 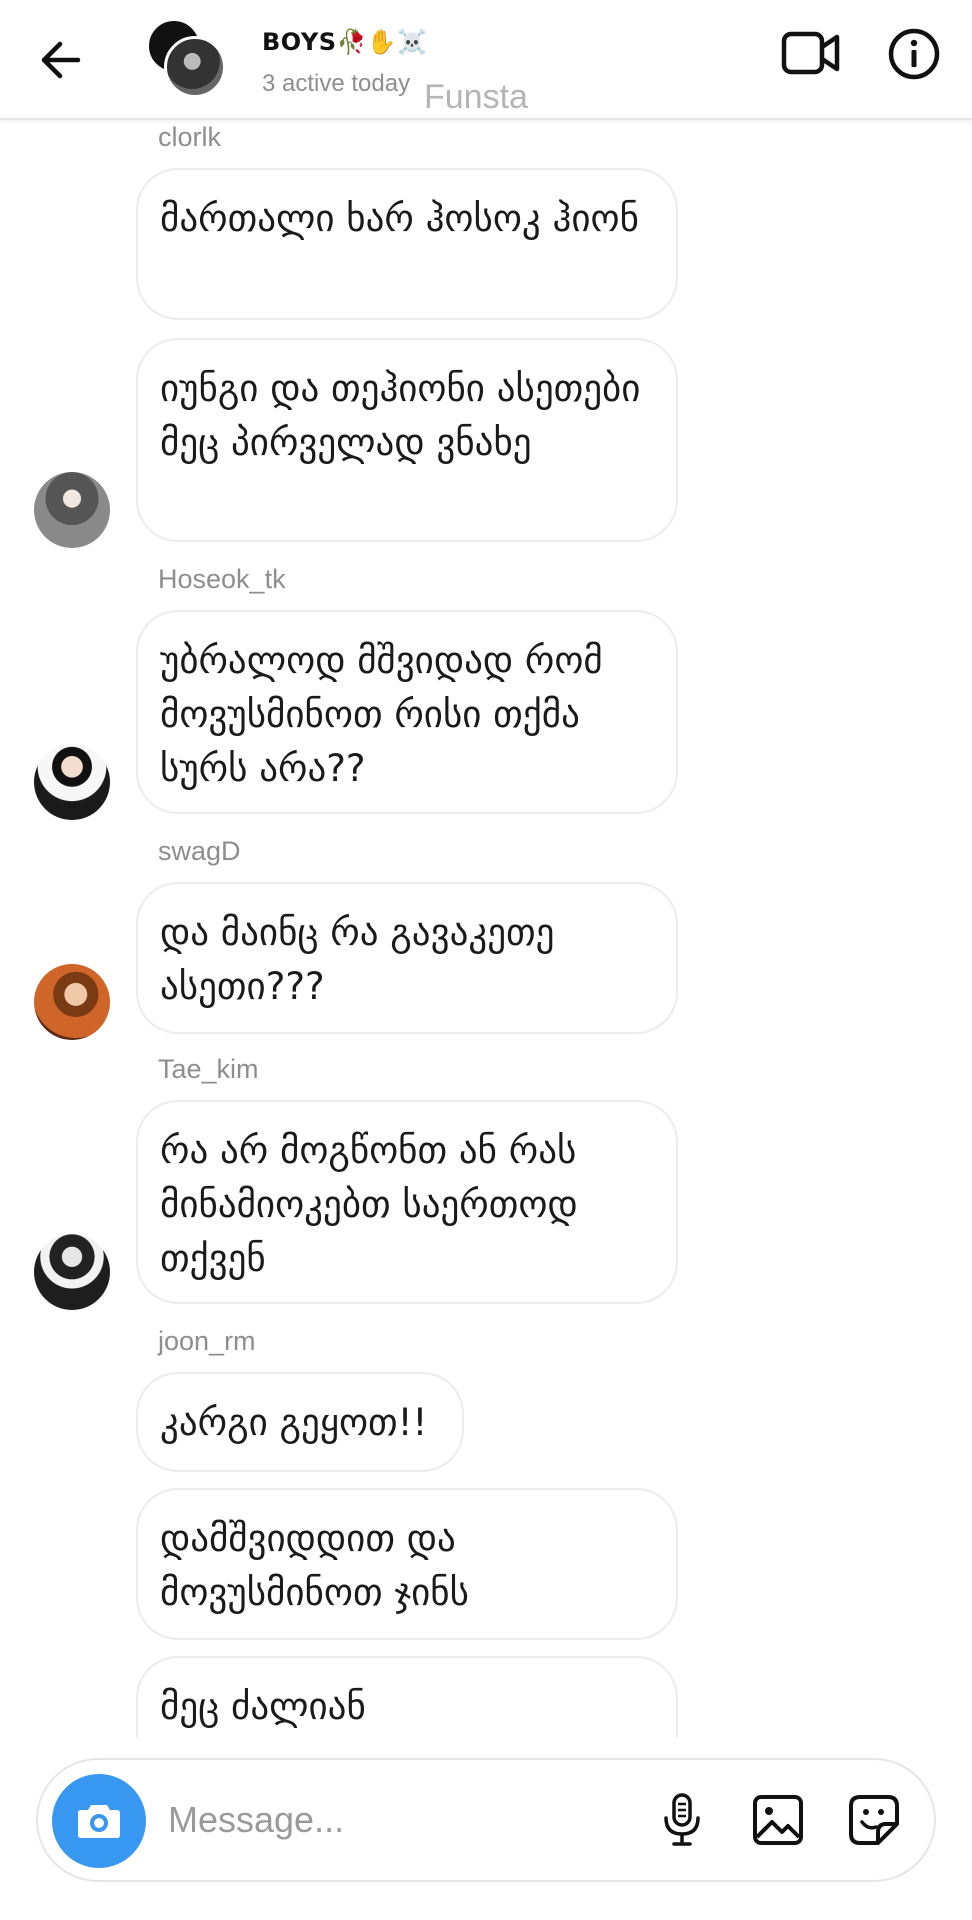 I want to click on sender-name: swagD, so click(x=199, y=851).